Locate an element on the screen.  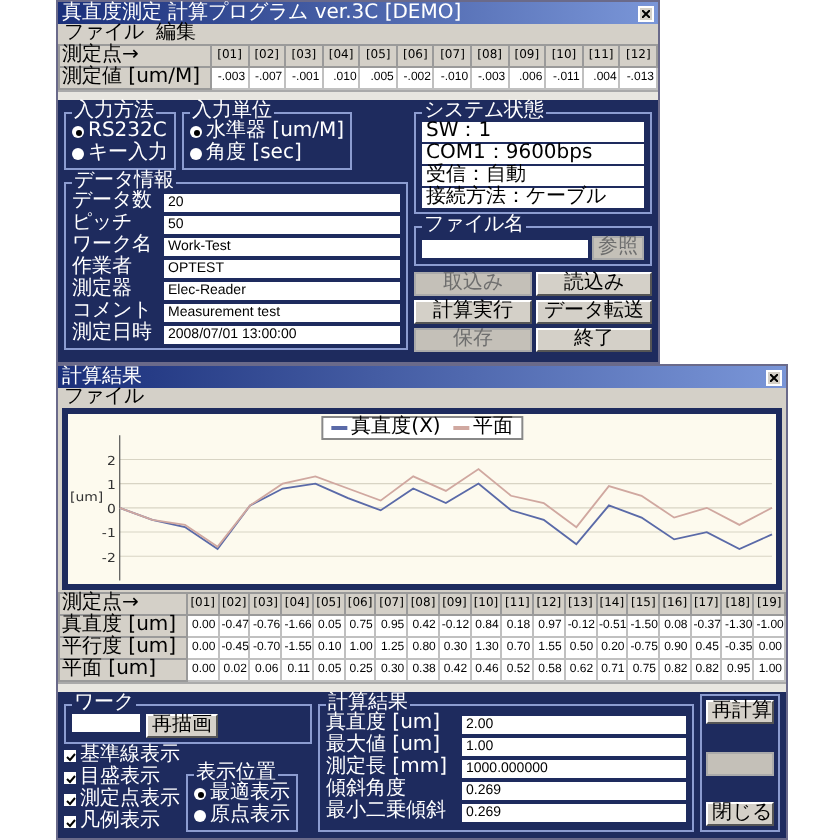
row-header: 真直度 [um] is located at coordinates (123, 626).